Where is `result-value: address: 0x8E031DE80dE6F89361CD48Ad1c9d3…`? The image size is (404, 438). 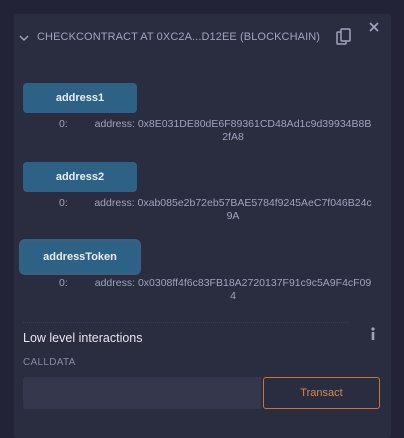
result-value: address: 0x8E031DE80dE6F89361CD48Ad1c9d3… is located at coordinates (233, 130).